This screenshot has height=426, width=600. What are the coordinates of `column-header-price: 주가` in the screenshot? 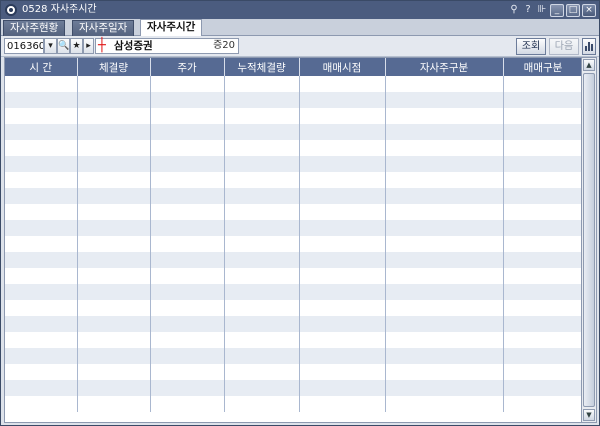 It's located at (187, 67).